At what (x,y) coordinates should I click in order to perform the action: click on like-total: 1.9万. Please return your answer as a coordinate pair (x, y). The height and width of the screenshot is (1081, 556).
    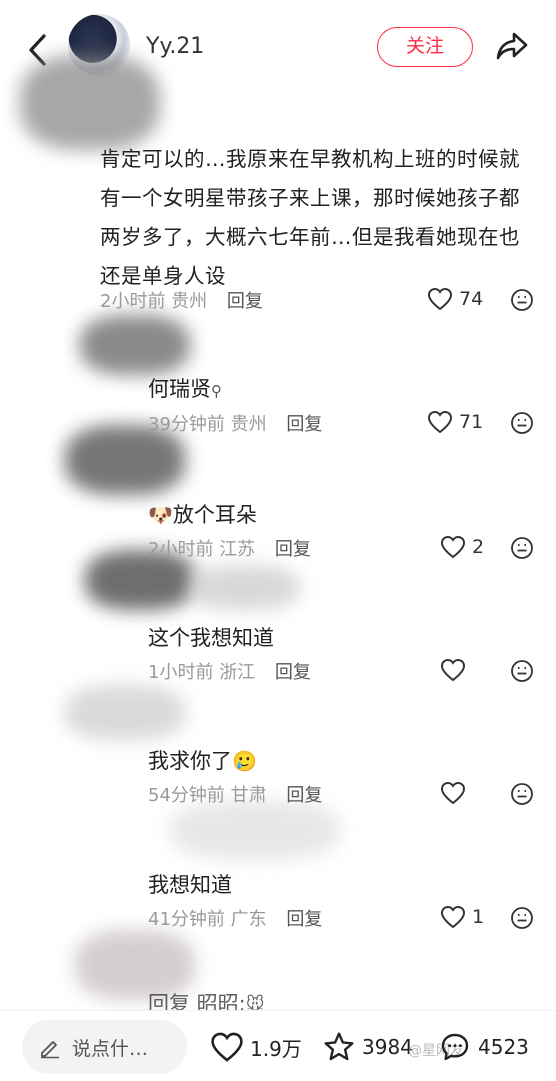
    Looking at the image, I should click on (276, 1048).